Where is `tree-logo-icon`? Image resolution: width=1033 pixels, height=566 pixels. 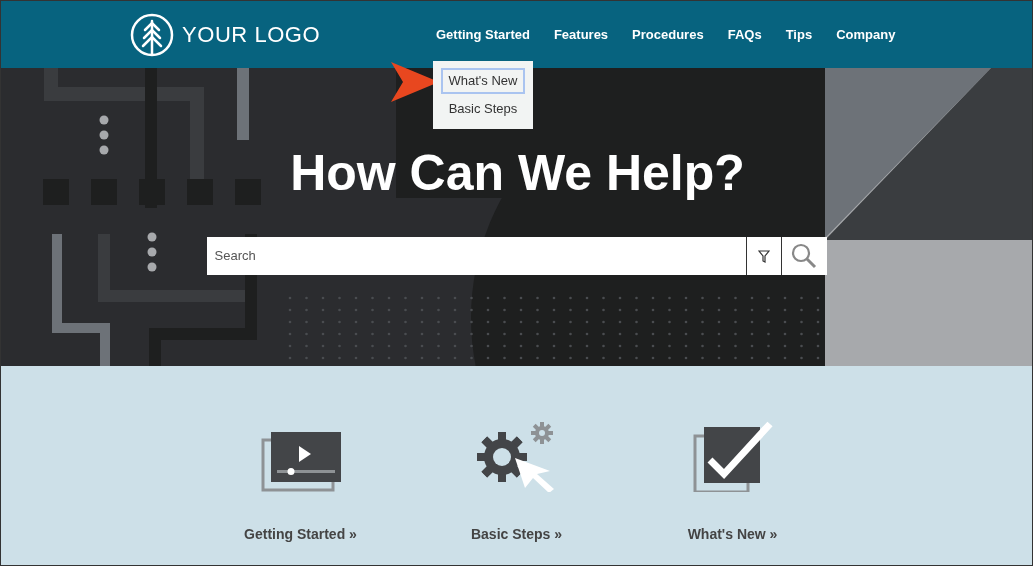 tree-logo-icon is located at coordinates (152, 34).